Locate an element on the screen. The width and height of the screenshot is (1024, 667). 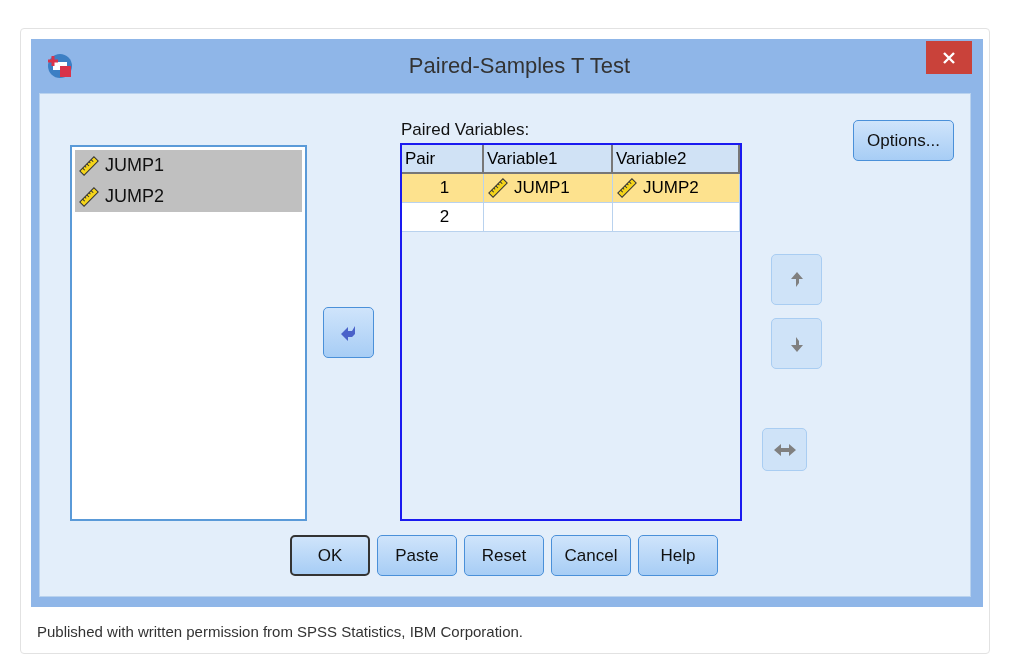
variable-cell: JUMP1 is located at coordinates (548, 188).